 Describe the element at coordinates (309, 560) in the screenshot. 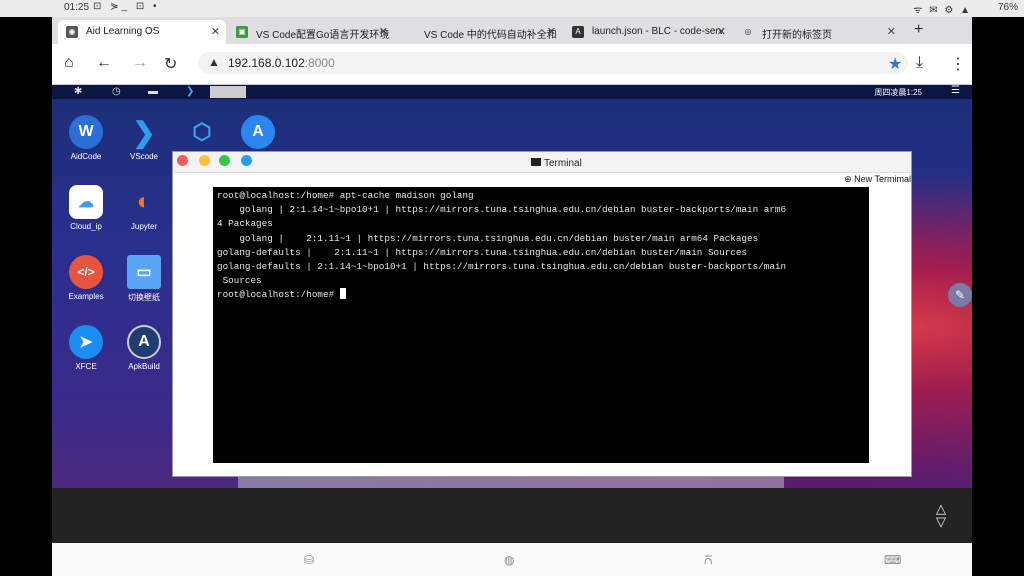

I see `nav-key-icon: ⛁` at that location.